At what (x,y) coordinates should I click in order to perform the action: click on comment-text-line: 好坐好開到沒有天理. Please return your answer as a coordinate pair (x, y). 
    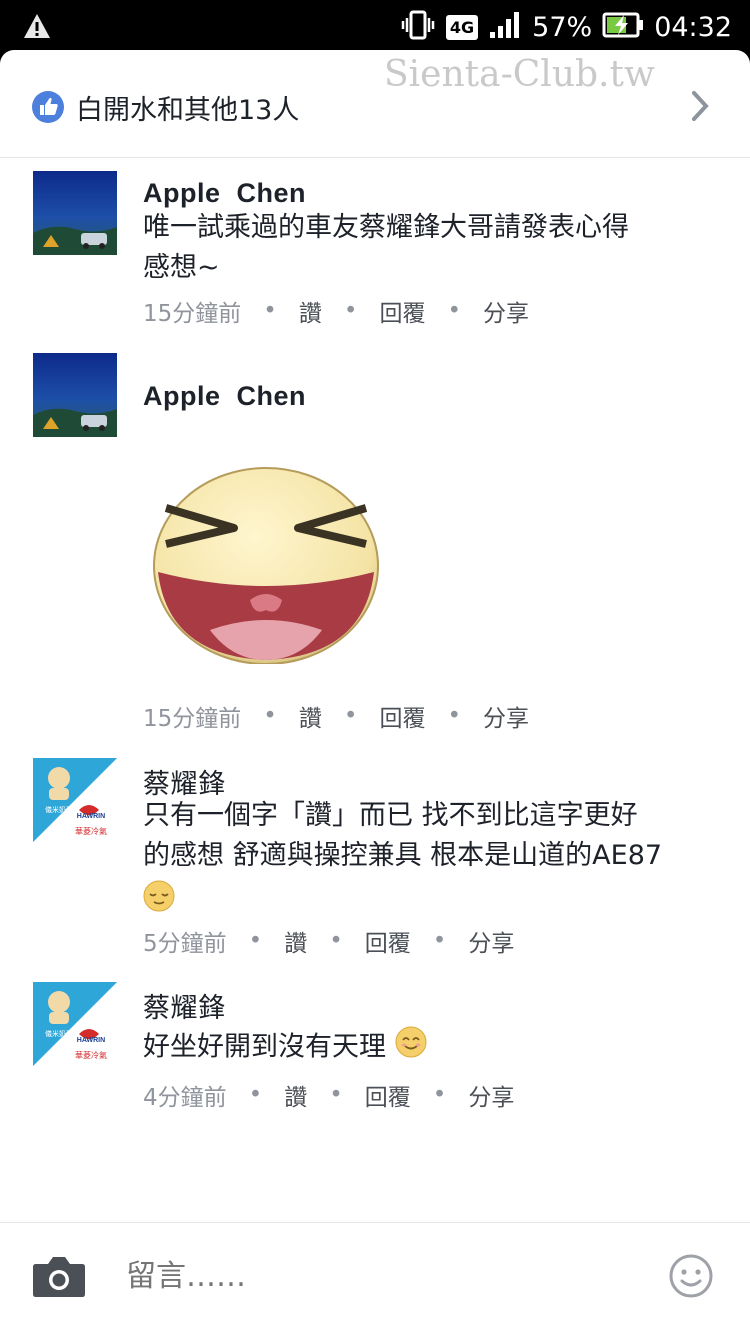
    Looking at the image, I should click on (264, 1047).